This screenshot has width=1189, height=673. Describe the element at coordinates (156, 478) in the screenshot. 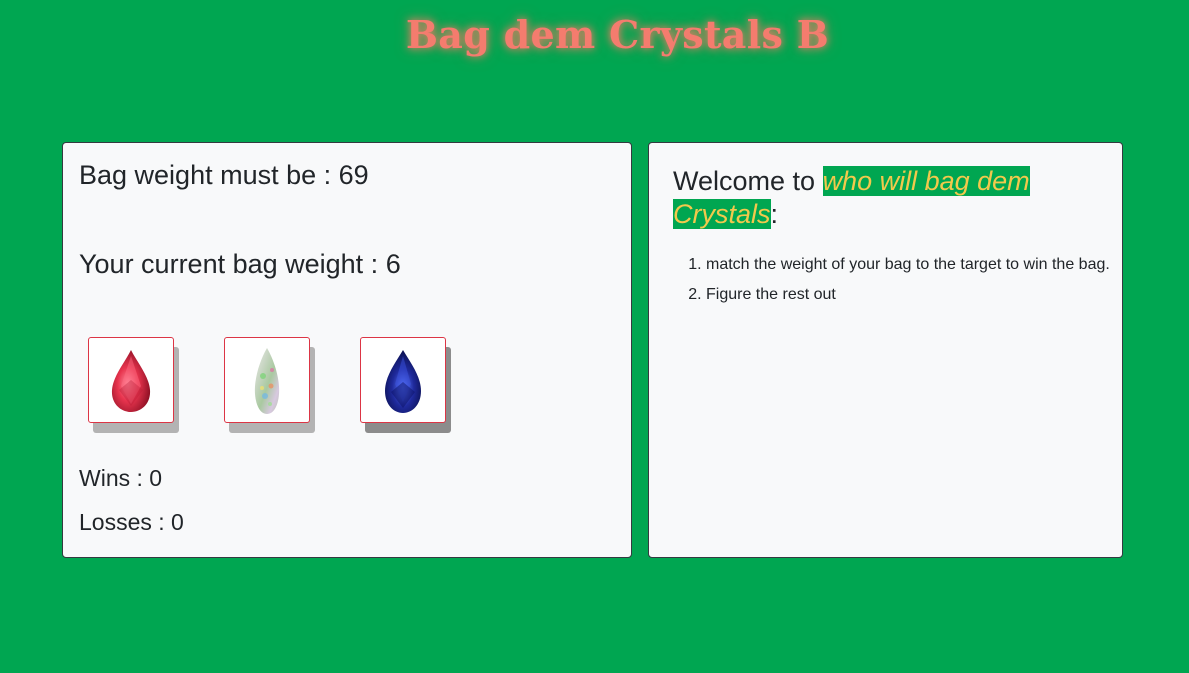

I see `wins-value: 0` at that location.